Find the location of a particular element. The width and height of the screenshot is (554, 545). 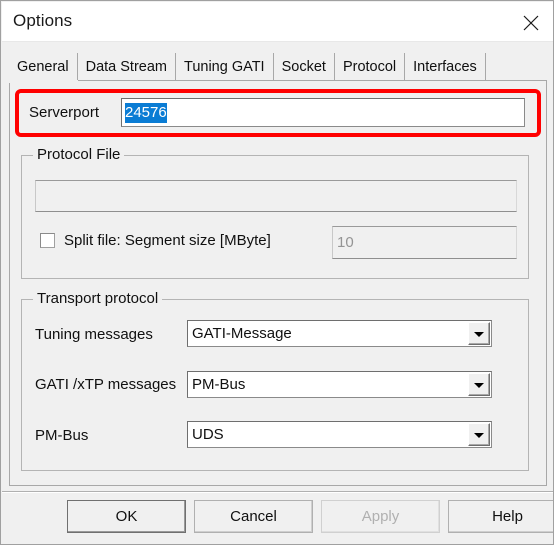

segment-size-input: 10 is located at coordinates (424, 242).